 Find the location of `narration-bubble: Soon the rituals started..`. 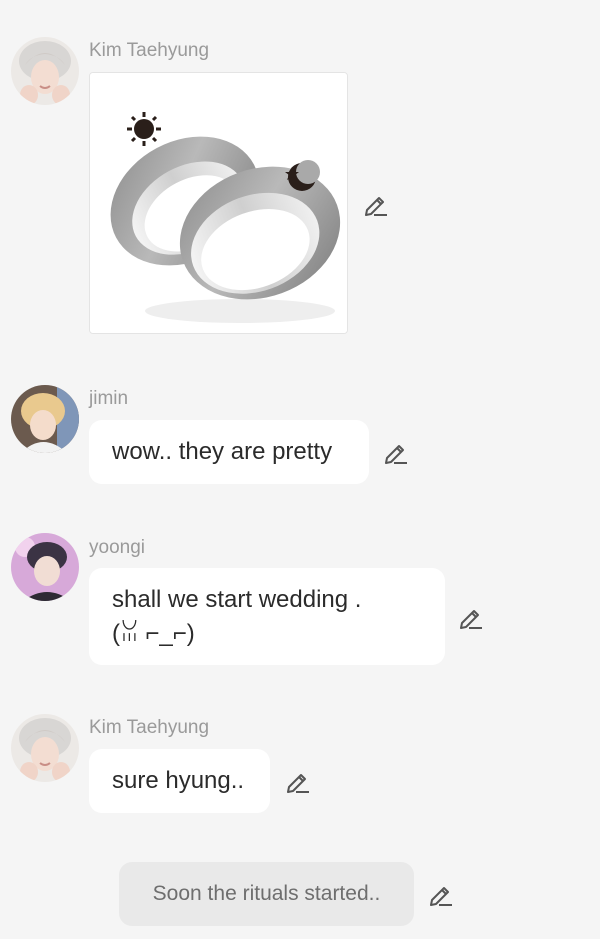

narration-bubble: Soon the rituals started.. is located at coordinates (266, 894).